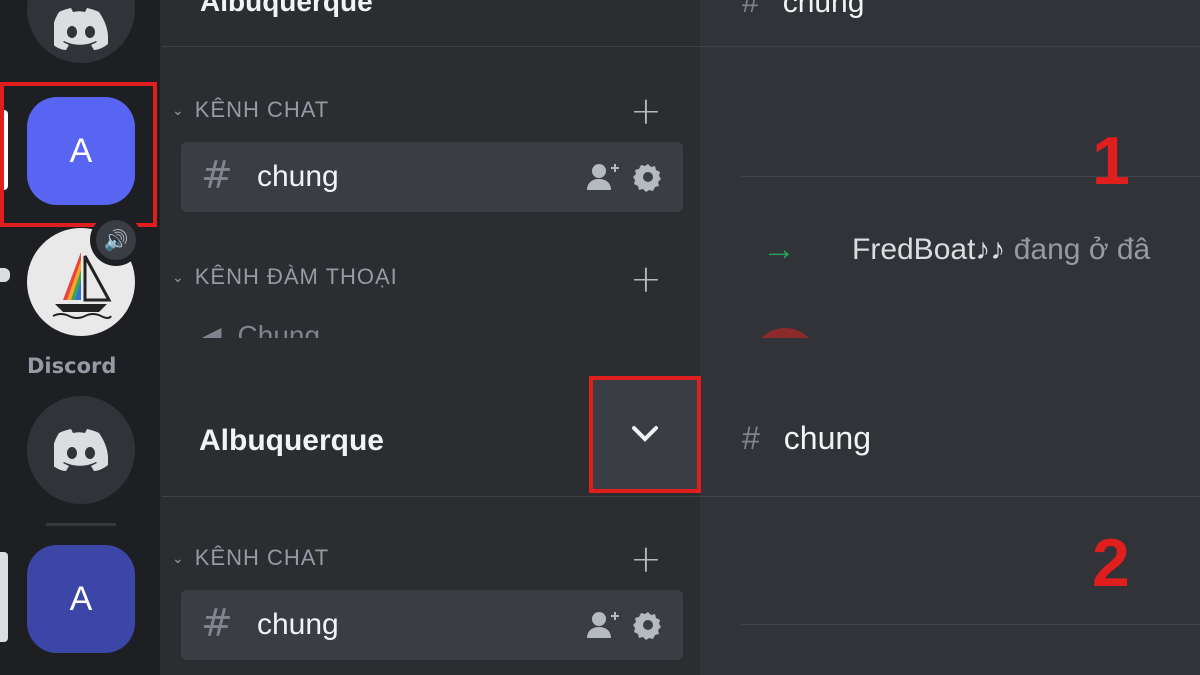  Describe the element at coordinates (779, 249) in the screenshot. I see `arrow-right-icon: →` at that location.